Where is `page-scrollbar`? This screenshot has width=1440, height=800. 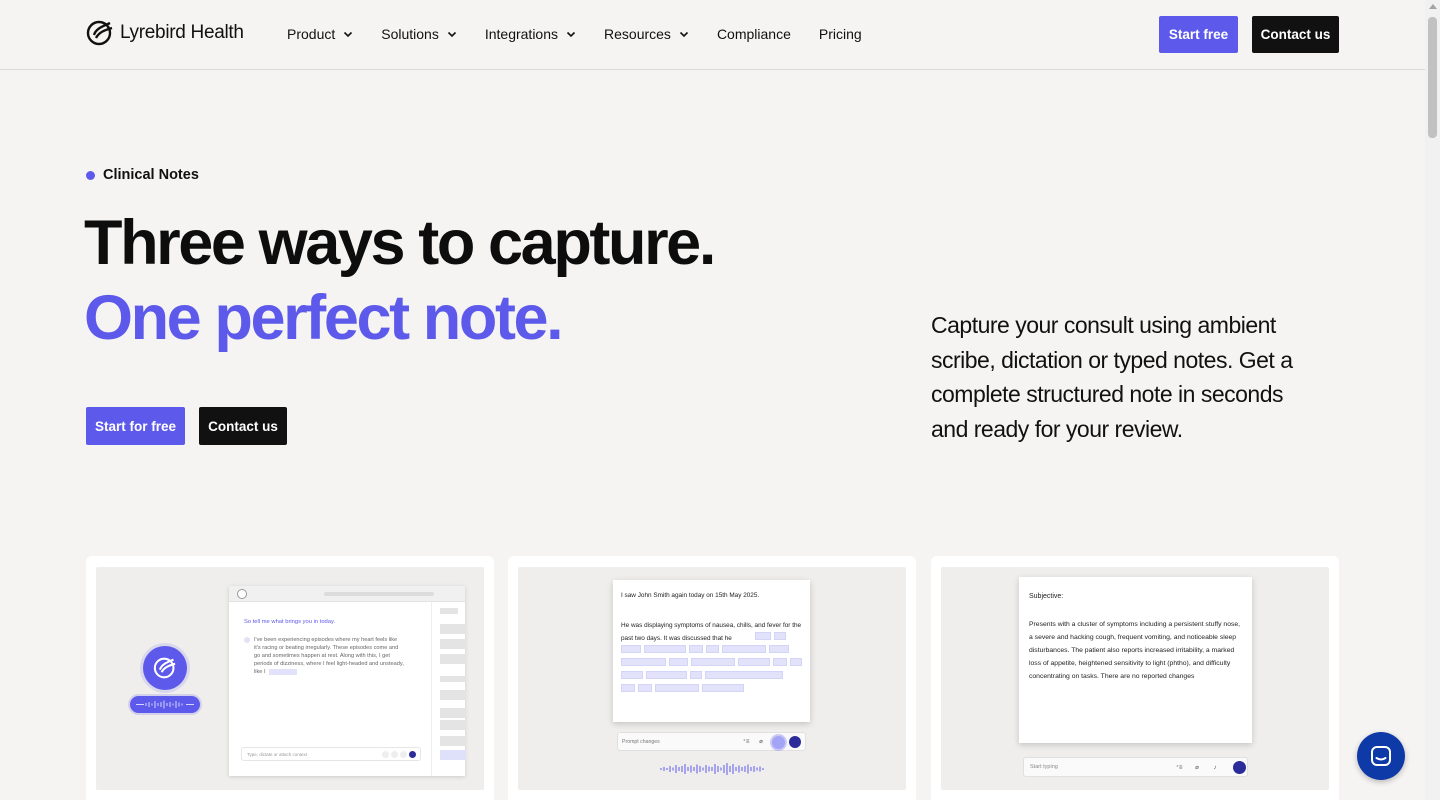 page-scrollbar is located at coordinates (1432, 400).